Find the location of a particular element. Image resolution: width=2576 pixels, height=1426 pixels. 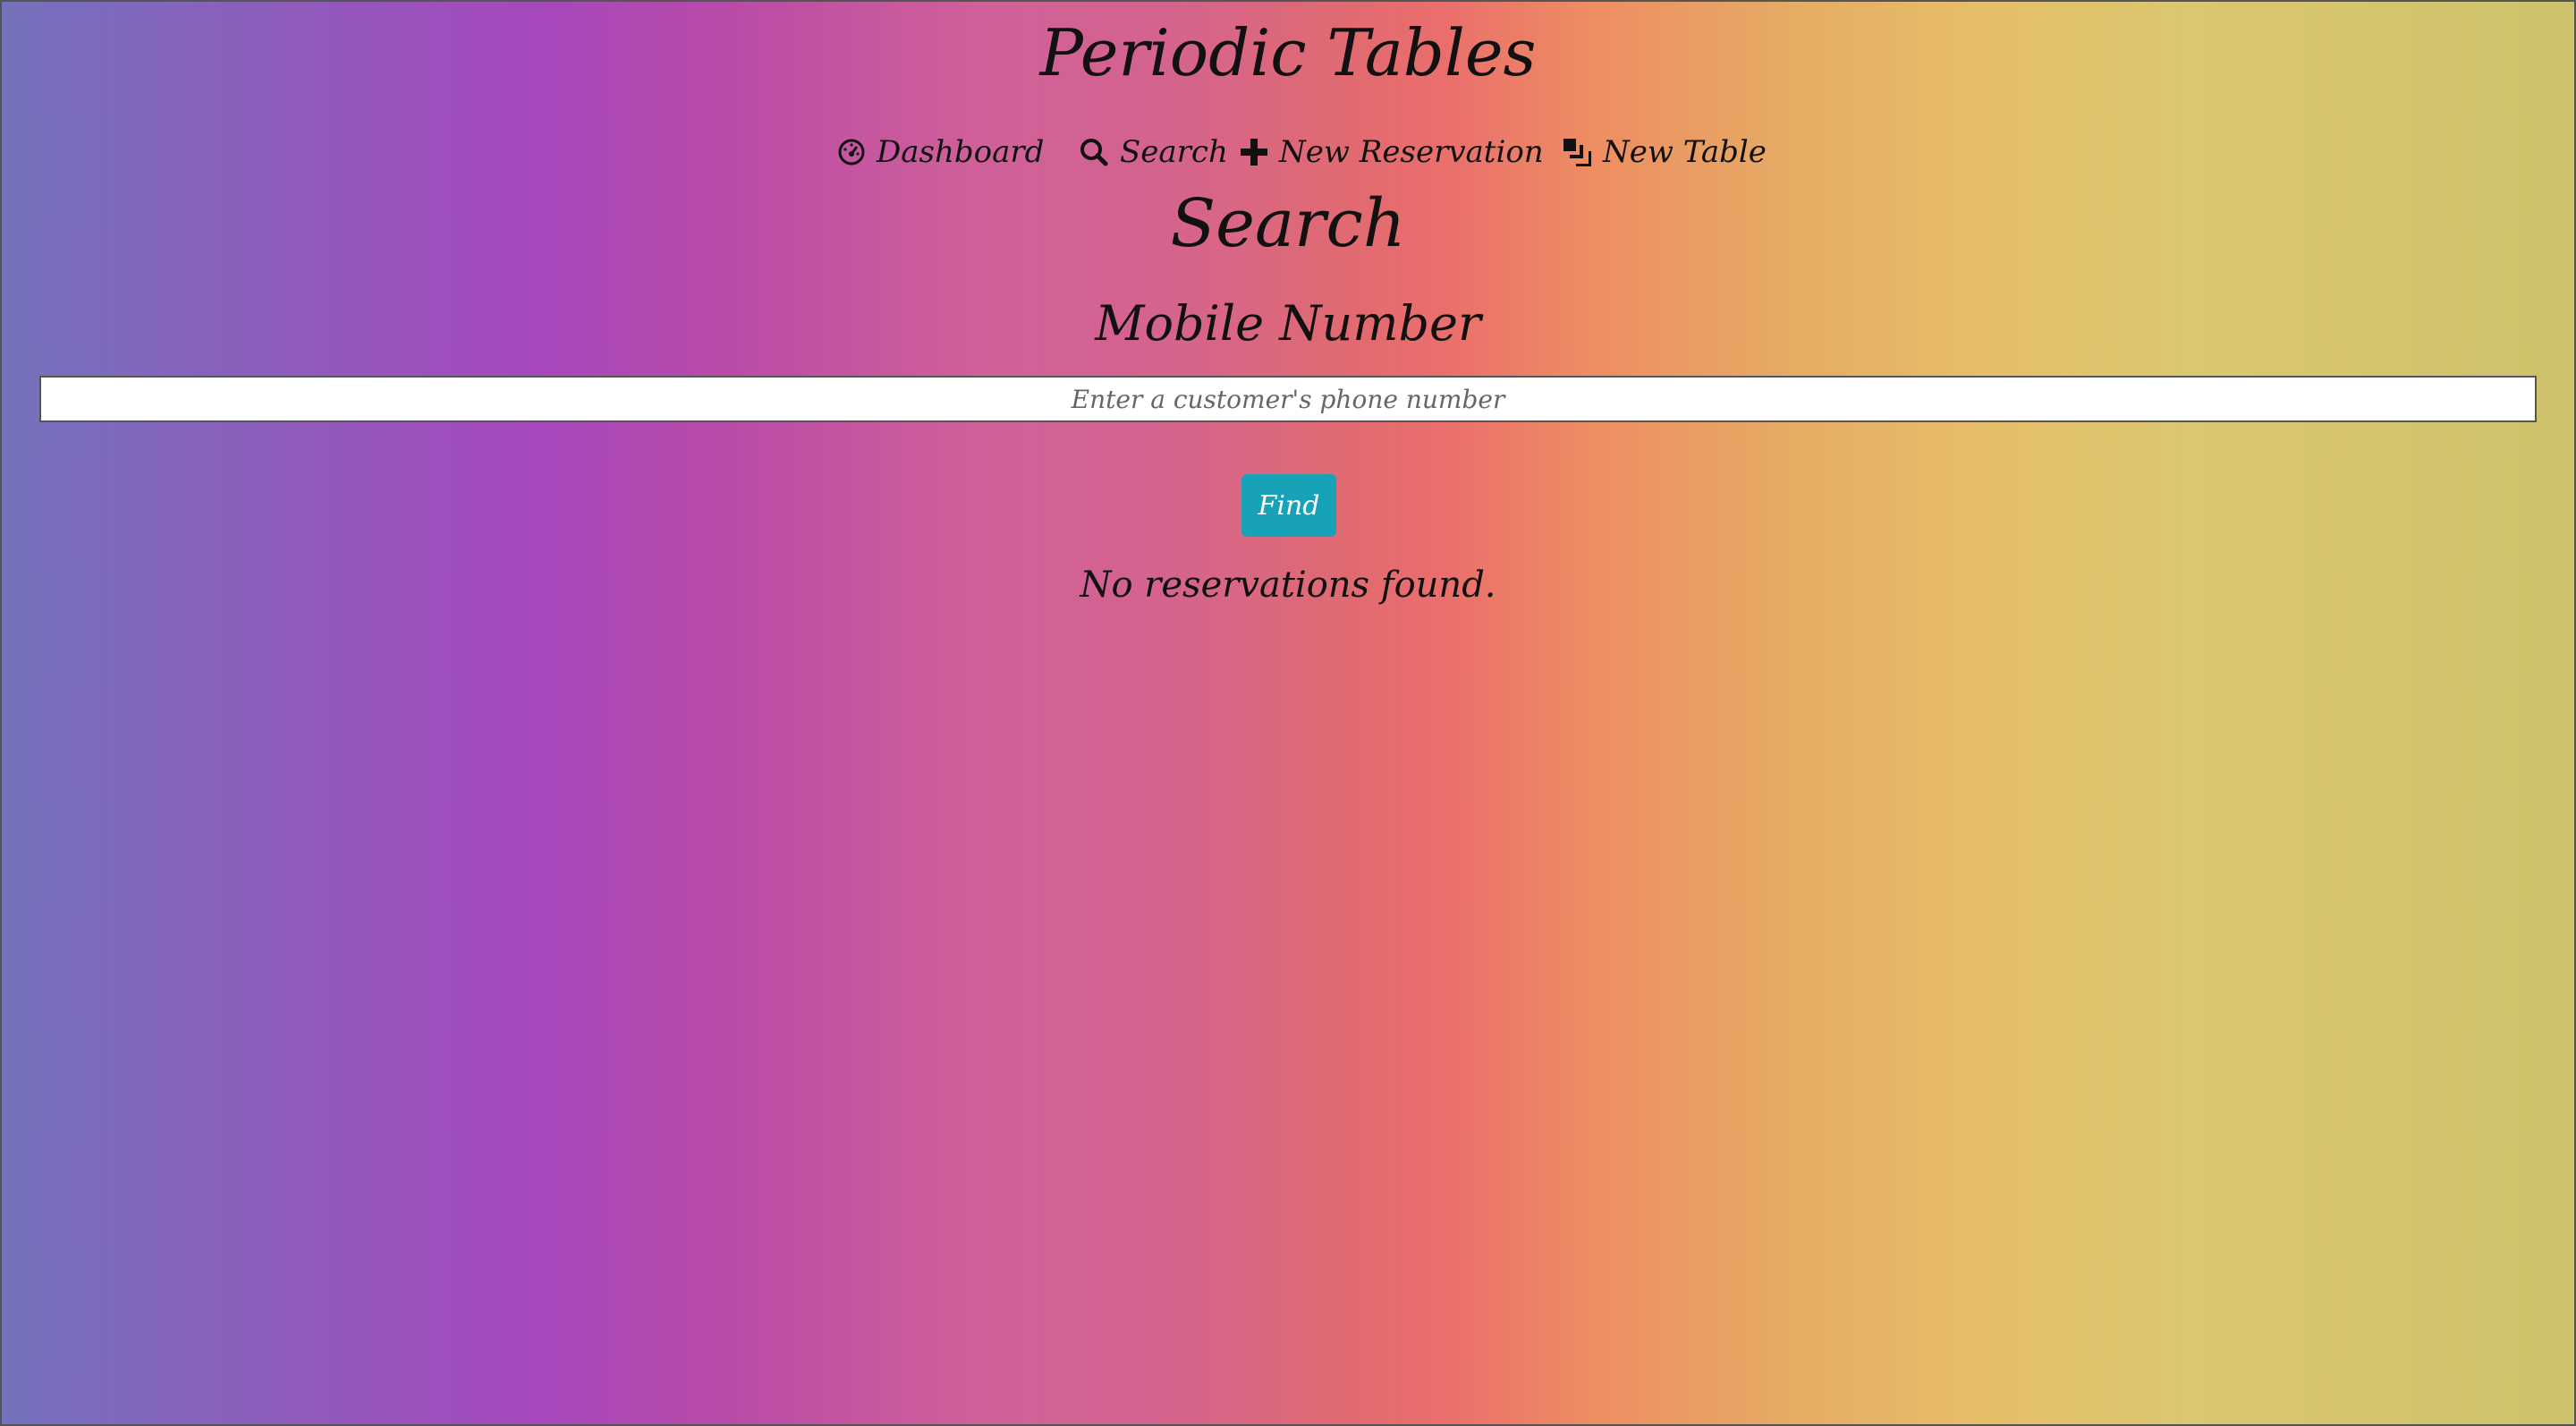

nav-new-table-link: New Table is located at coordinates (1664, 152).